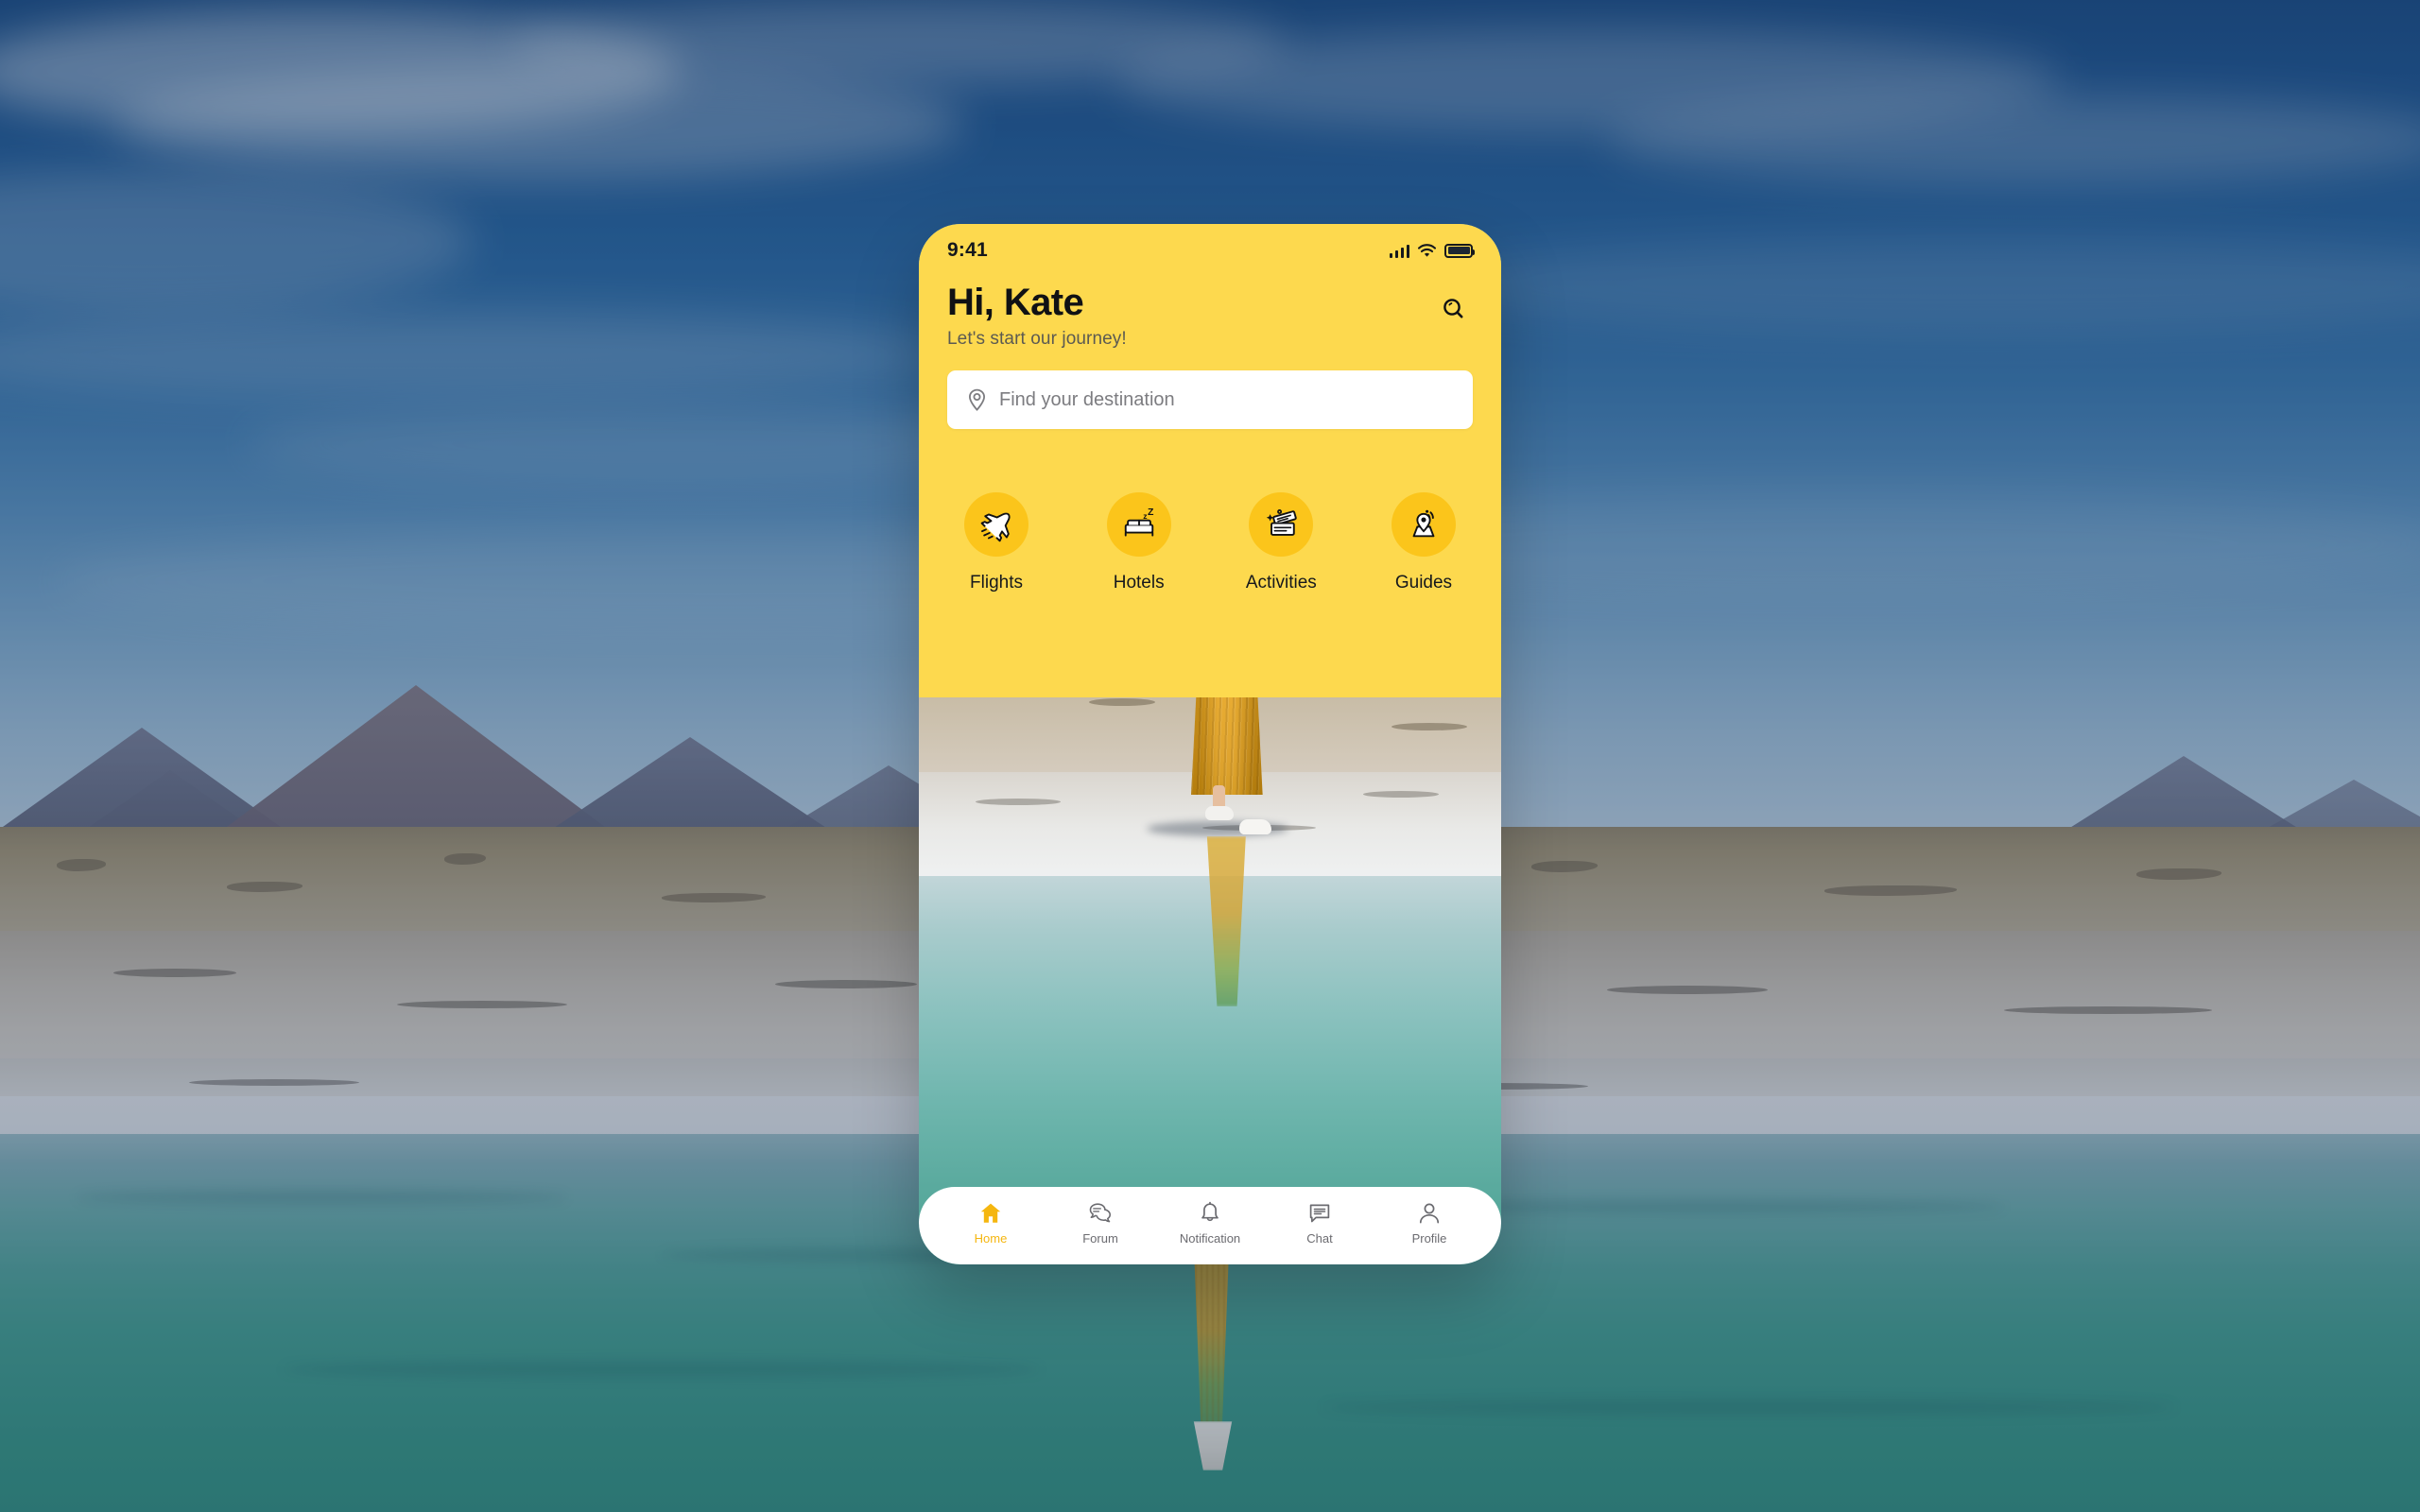 Image resolution: width=2420 pixels, height=1512 pixels. What do you see at coordinates (991, 1213) in the screenshot?
I see `home-icon` at bounding box center [991, 1213].